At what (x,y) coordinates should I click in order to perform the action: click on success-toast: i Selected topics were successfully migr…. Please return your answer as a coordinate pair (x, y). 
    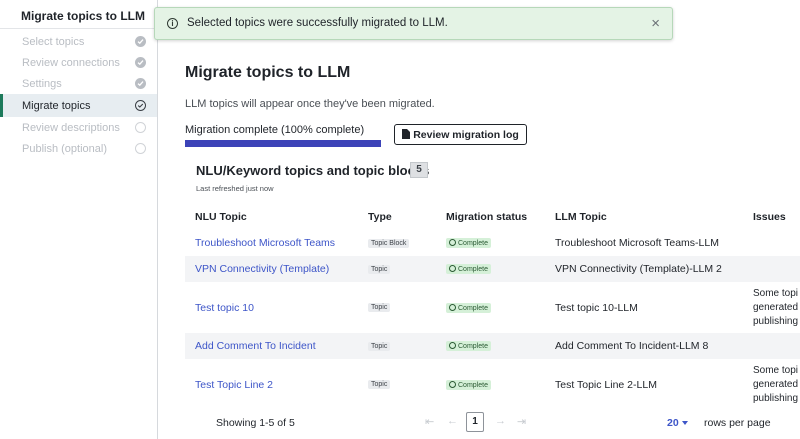
    Looking at the image, I should click on (413, 23).